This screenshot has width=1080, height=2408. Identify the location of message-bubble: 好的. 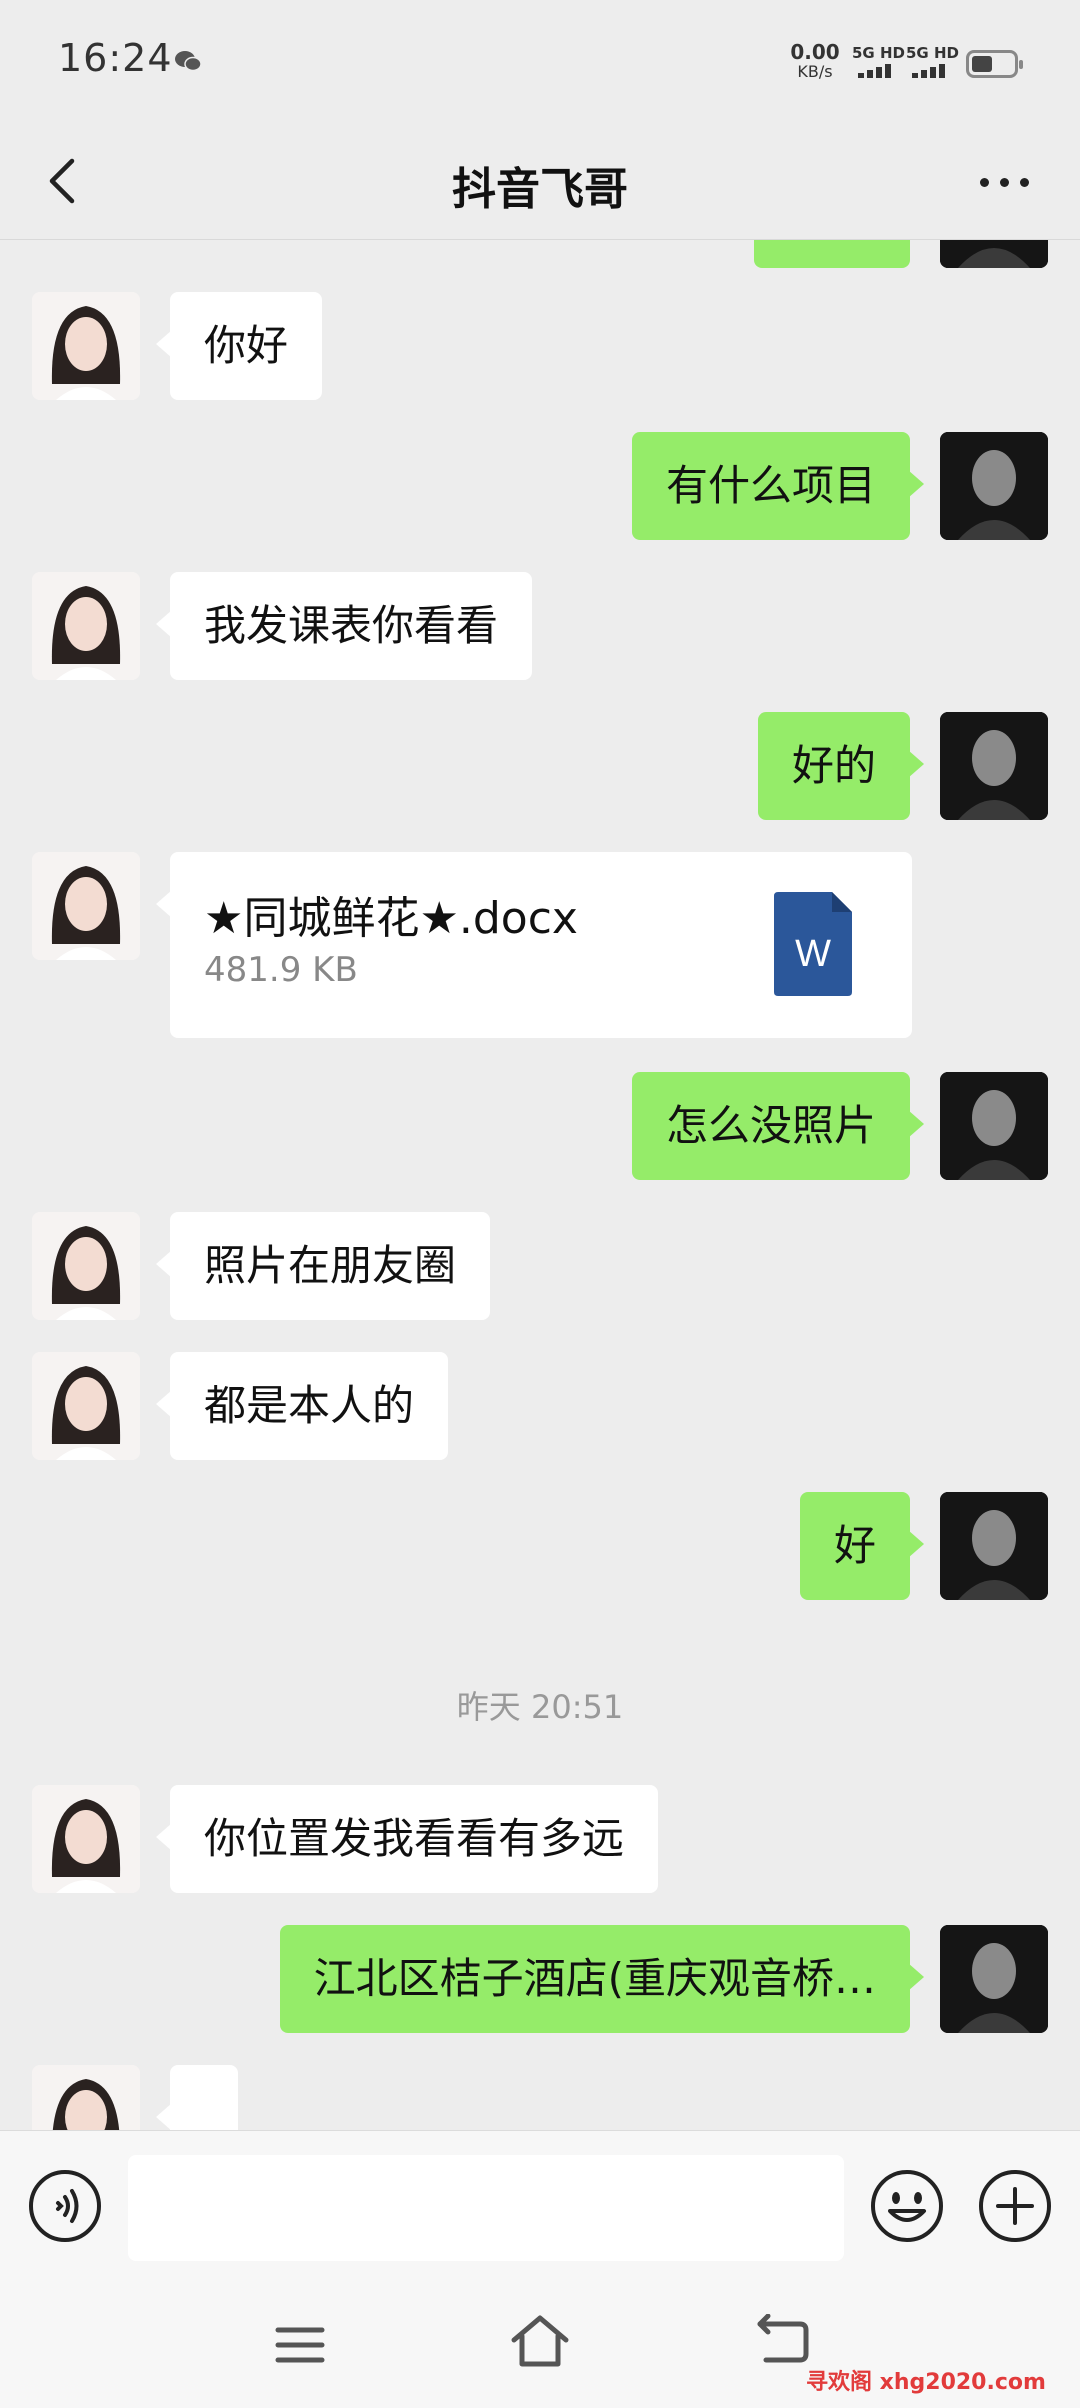
(841, 766).